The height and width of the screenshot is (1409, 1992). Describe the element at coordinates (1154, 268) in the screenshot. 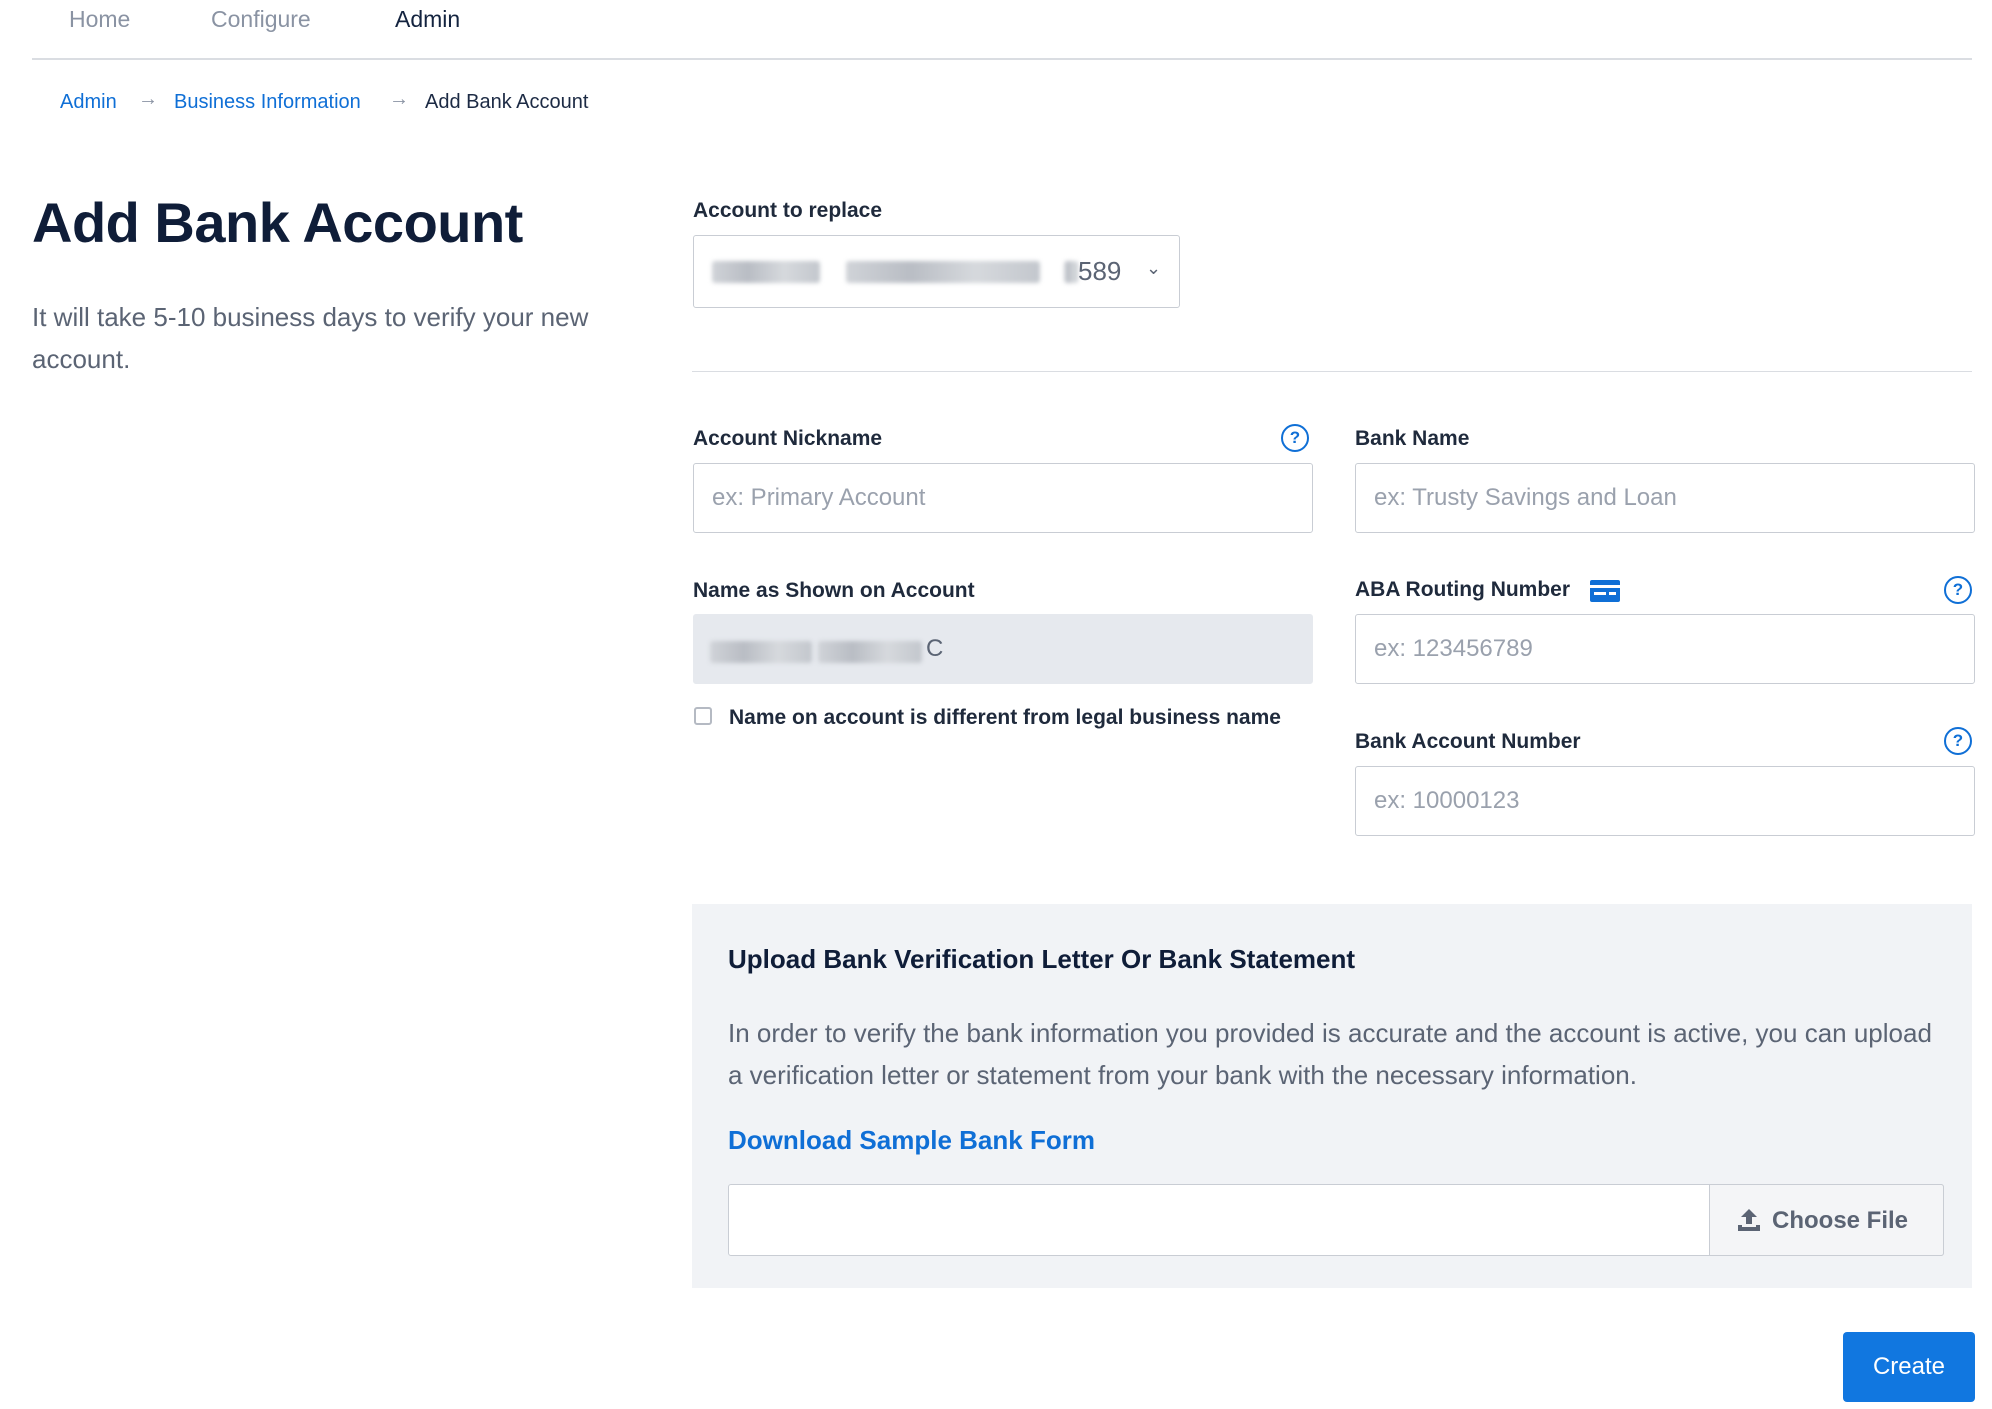

I see `chevron-down-icon: ⌄` at that location.